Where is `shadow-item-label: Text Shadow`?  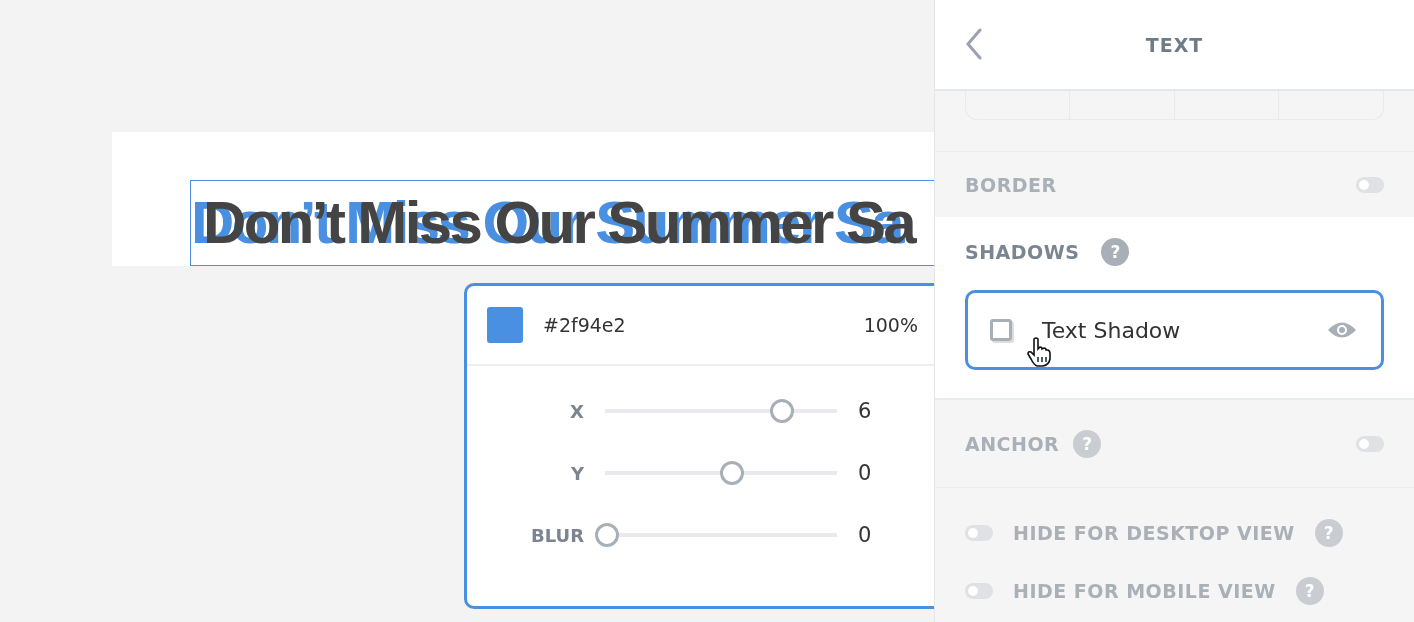
shadow-item-label: Text Shadow is located at coordinates (1112, 330).